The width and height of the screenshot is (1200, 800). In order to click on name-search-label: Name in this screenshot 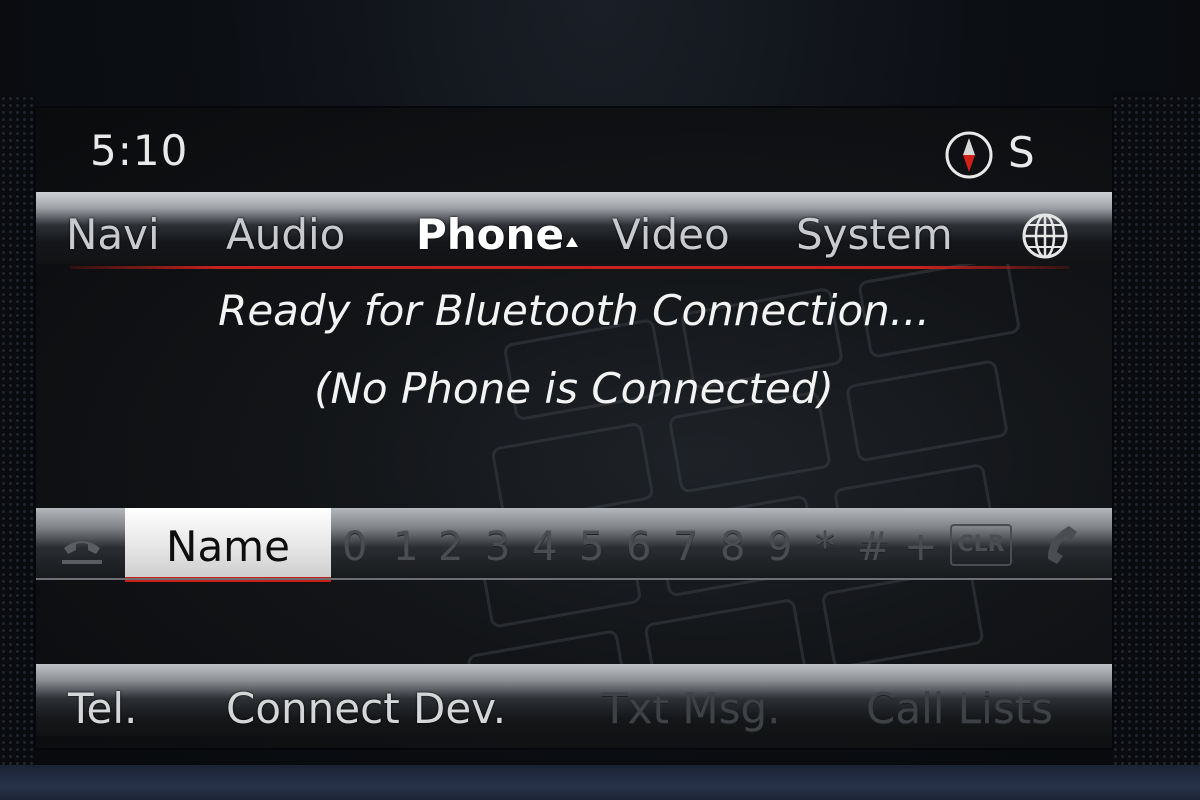, I will do `click(228, 546)`.